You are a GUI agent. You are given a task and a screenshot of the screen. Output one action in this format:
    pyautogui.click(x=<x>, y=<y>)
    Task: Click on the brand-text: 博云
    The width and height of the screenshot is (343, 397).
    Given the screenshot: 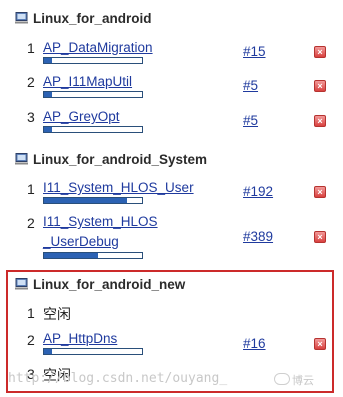 What is the action you would take?
    pyautogui.click(x=303, y=380)
    